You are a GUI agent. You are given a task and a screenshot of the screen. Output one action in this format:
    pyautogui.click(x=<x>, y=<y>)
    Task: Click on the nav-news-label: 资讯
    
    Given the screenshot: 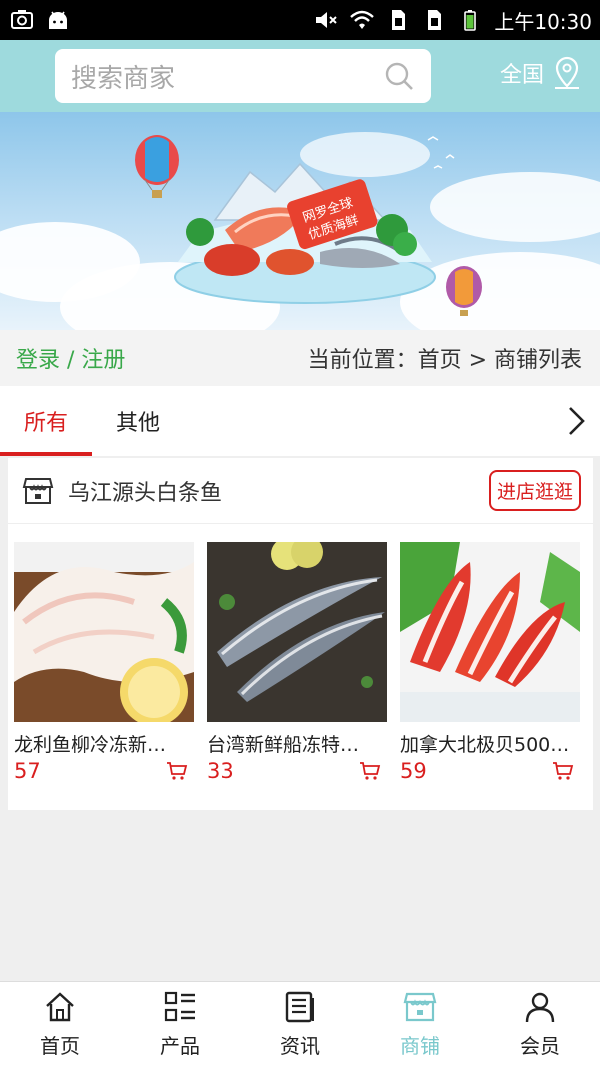 What is the action you would take?
    pyautogui.click(x=300, y=1046)
    